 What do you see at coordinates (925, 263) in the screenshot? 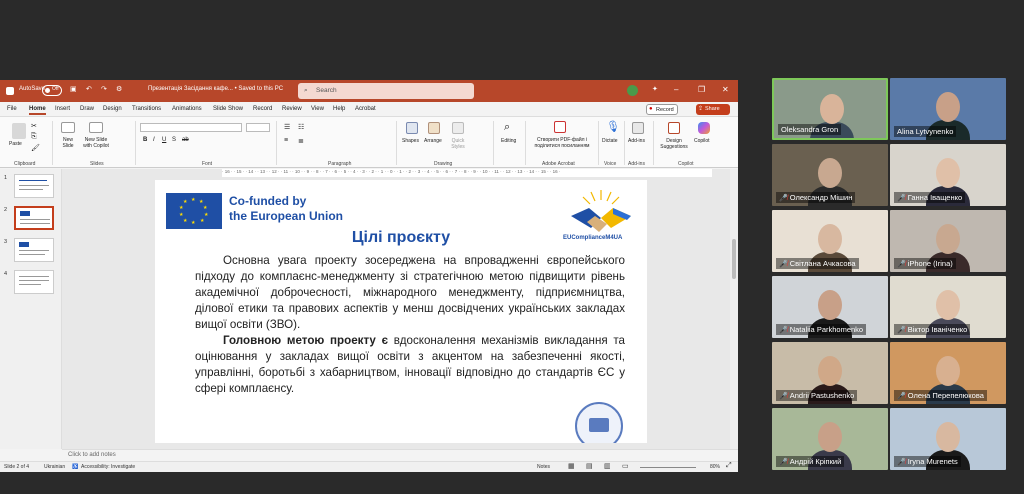
I see `participant-name: 🎤̸ iPhone (Irina)` at bounding box center [925, 263].